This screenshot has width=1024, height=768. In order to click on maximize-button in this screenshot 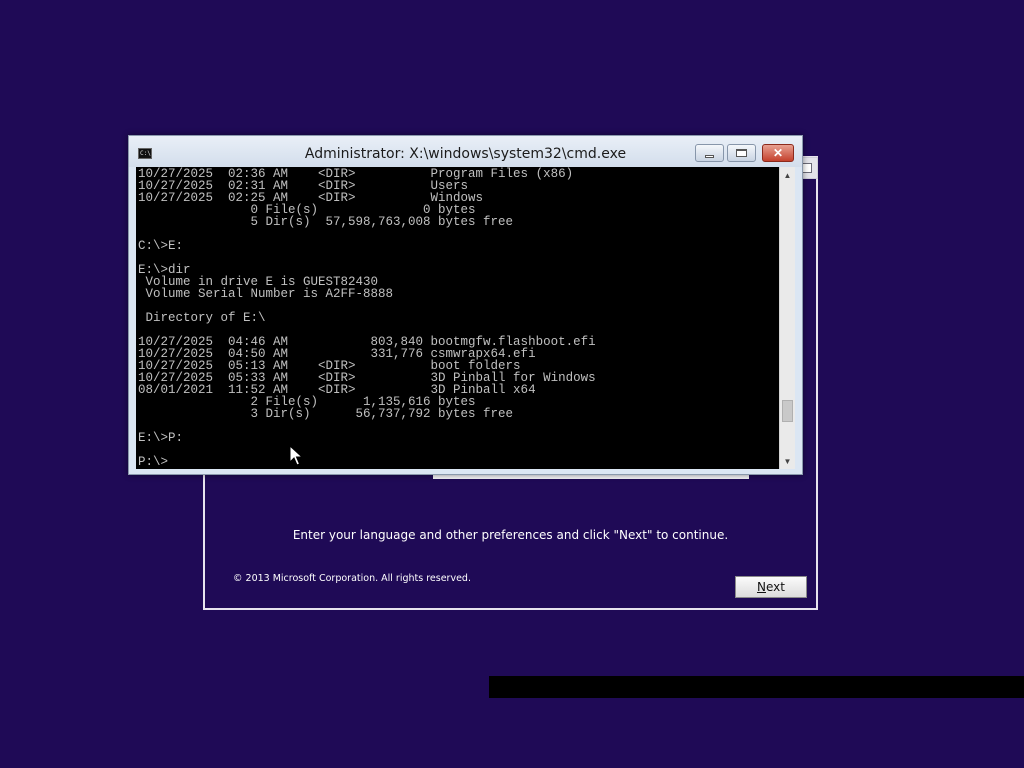, I will do `click(741, 153)`.